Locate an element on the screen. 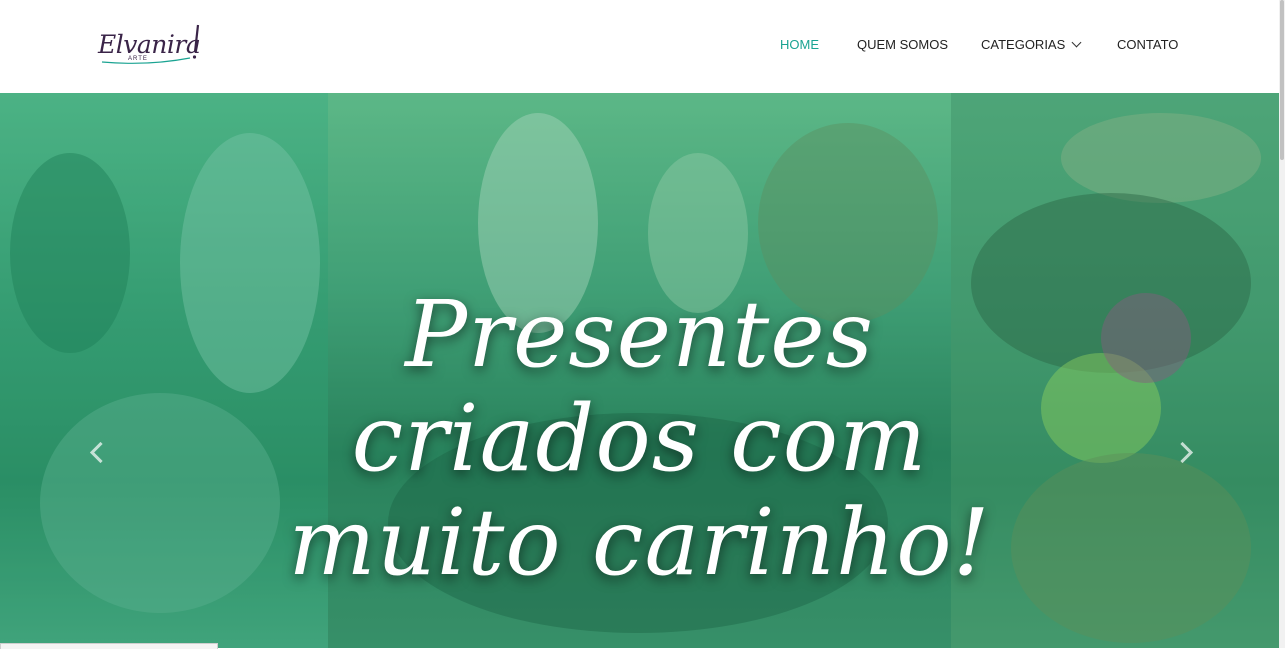 This screenshot has width=1285, height=649. hero-headline-line2: criados com is located at coordinates (639, 438).